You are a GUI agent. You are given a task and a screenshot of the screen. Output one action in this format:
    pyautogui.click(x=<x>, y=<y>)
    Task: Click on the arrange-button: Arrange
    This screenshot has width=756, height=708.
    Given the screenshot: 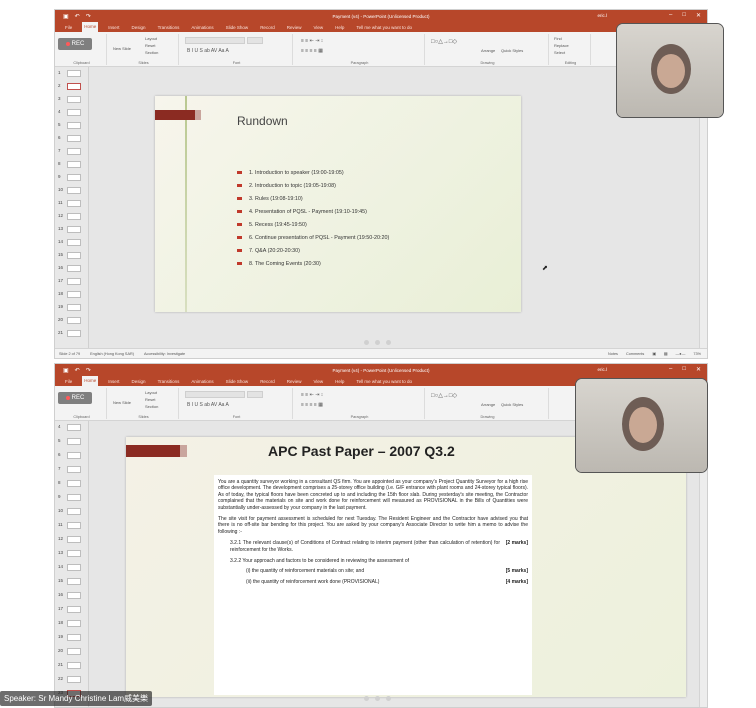 What is the action you would take?
    pyautogui.click(x=488, y=404)
    